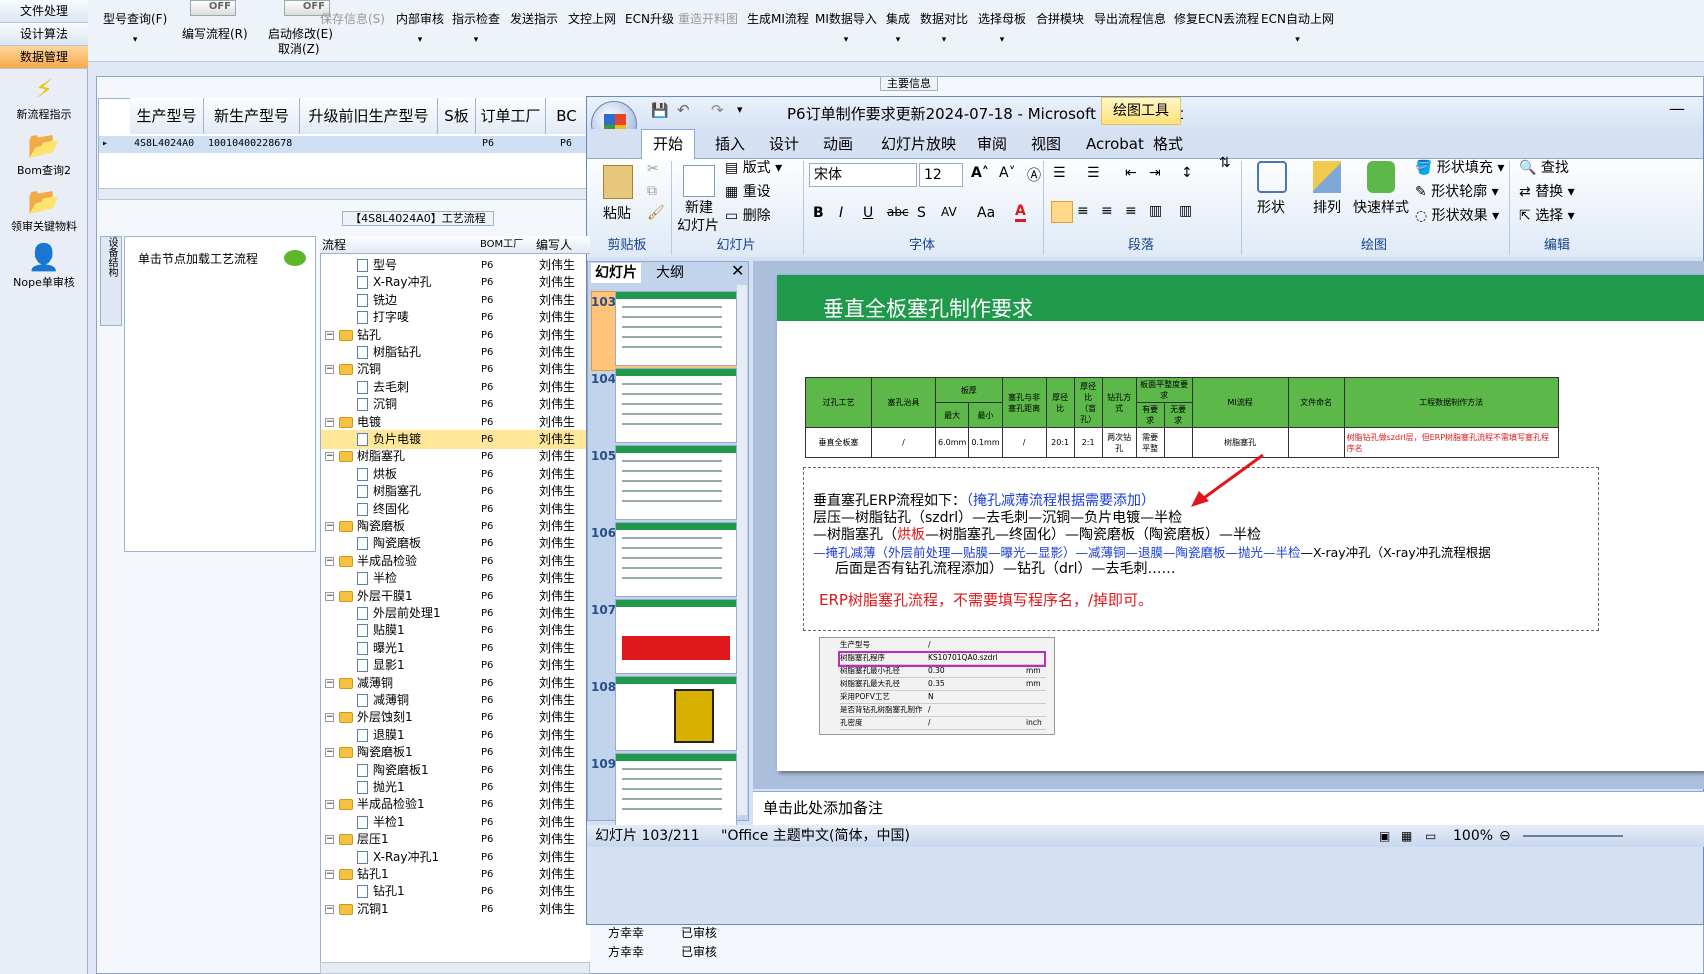 The image size is (1704, 974). What do you see at coordinates (921, 213) in the screenshot?
I see `shadow-icon: S` at bounding box center [921, 213].